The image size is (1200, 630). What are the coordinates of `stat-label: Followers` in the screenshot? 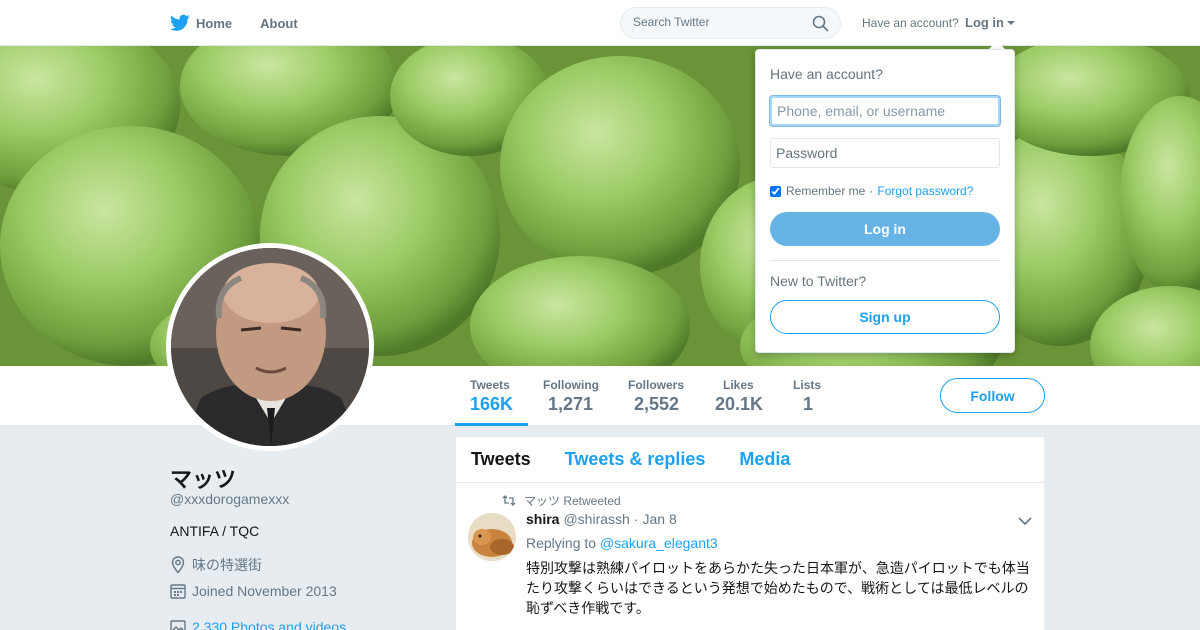 It's located at (656, 385).